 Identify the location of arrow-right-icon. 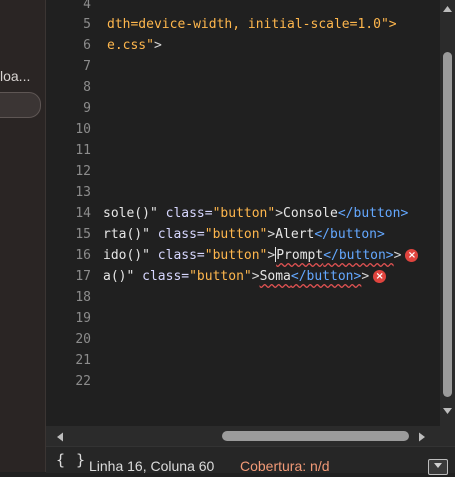
(422, 436).